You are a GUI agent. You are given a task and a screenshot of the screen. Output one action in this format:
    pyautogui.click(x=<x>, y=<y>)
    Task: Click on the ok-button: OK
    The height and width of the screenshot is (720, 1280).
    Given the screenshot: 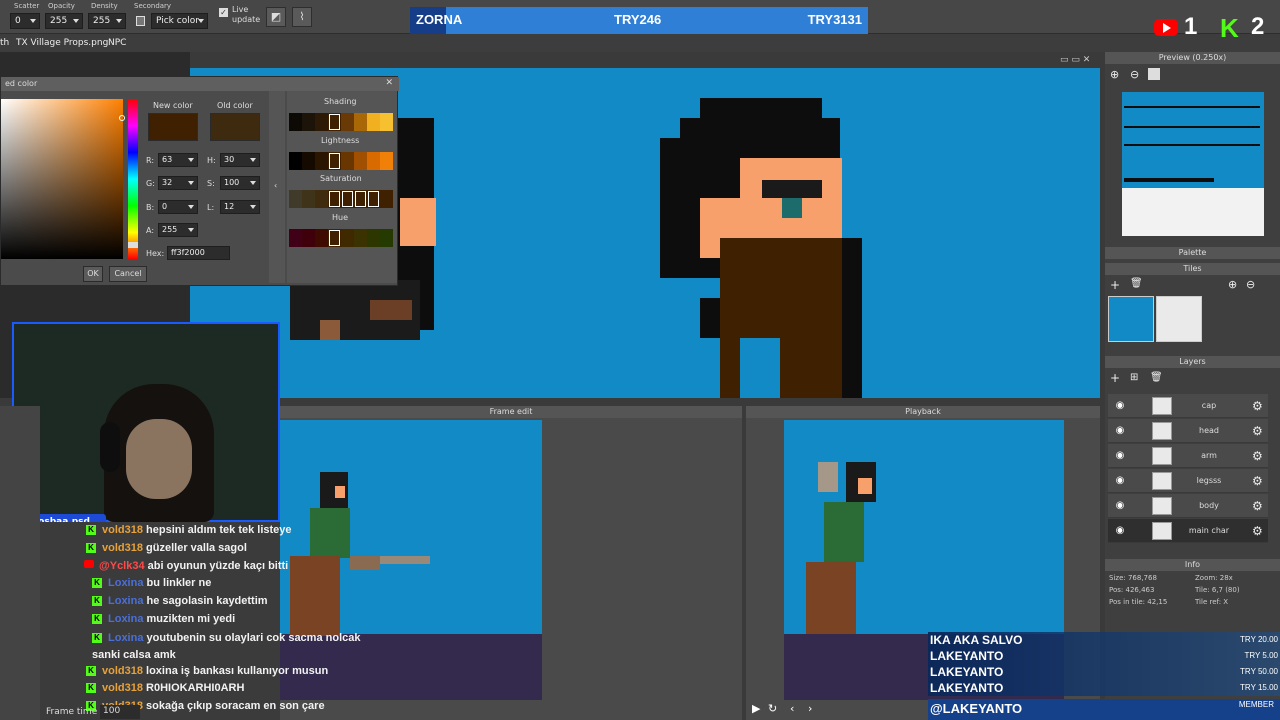 What is the action you would take?
    pyautogui.click(x=93, y=274)
    